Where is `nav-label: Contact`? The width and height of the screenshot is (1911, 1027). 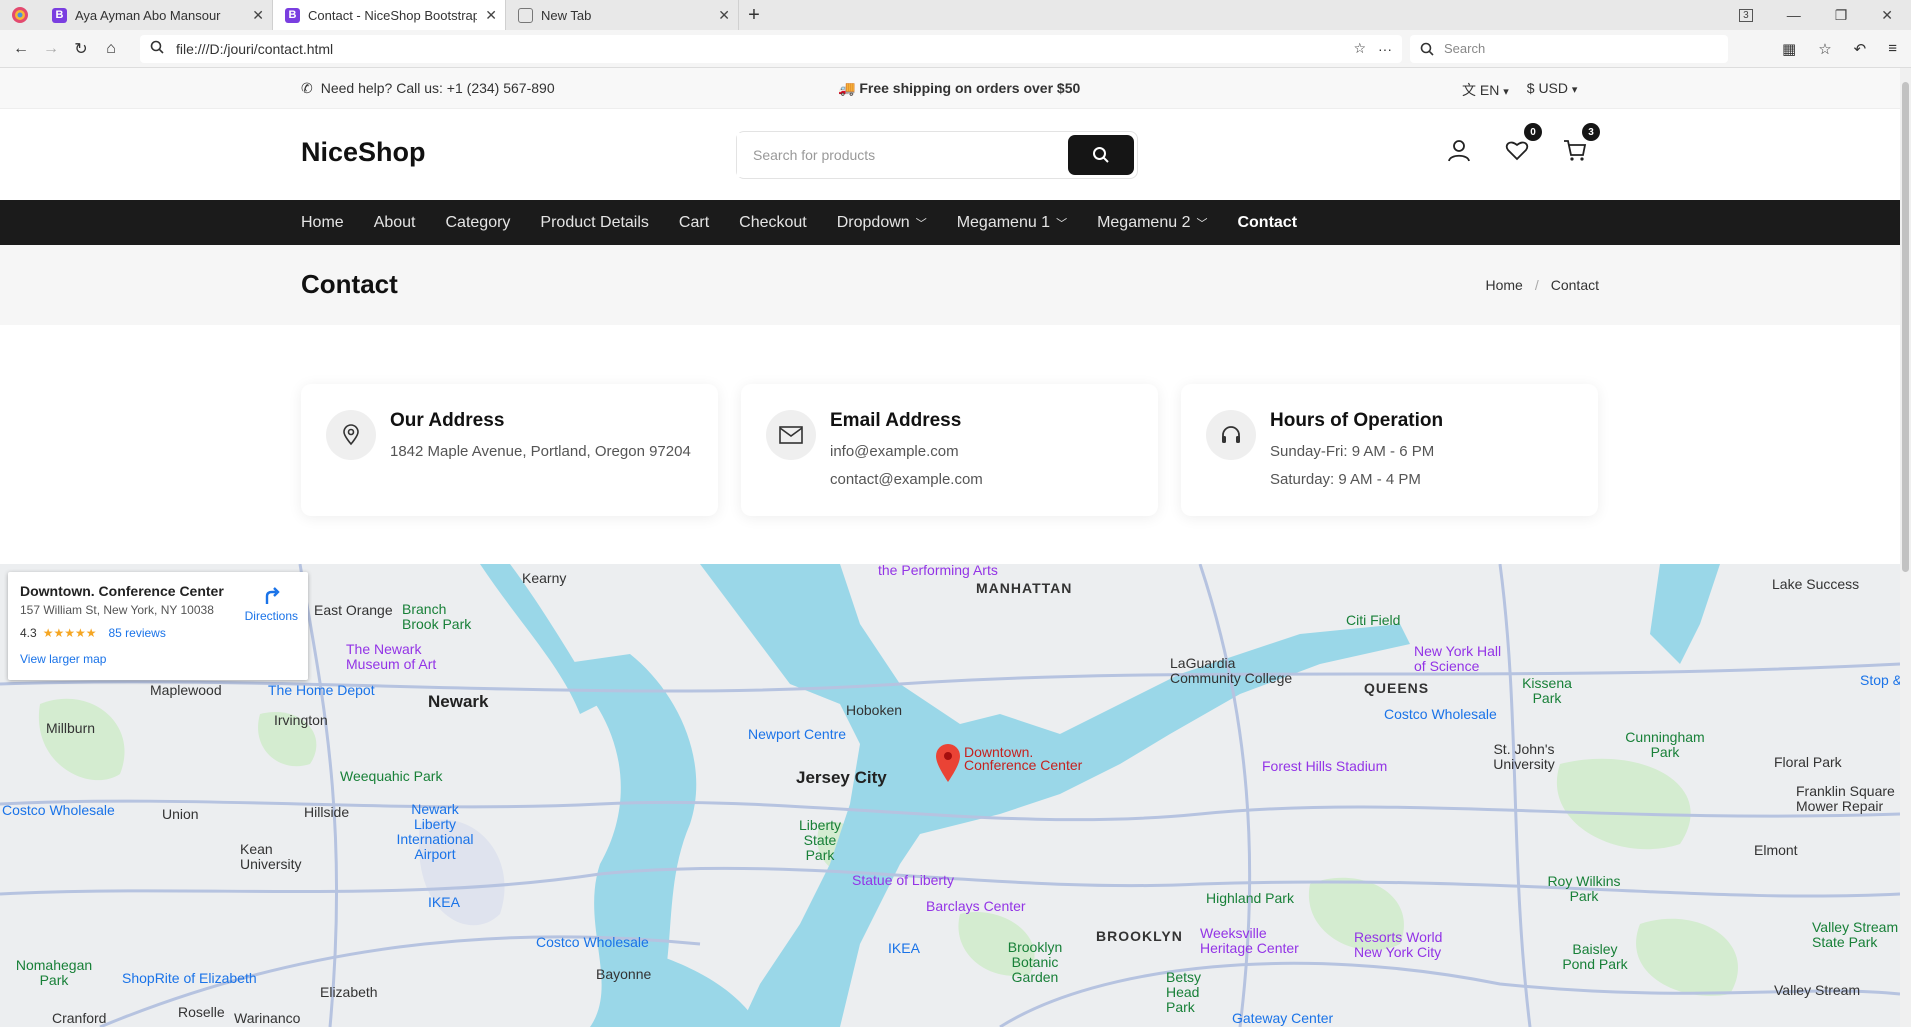
nav-label: Contact is located at coordinates (1267, 222).